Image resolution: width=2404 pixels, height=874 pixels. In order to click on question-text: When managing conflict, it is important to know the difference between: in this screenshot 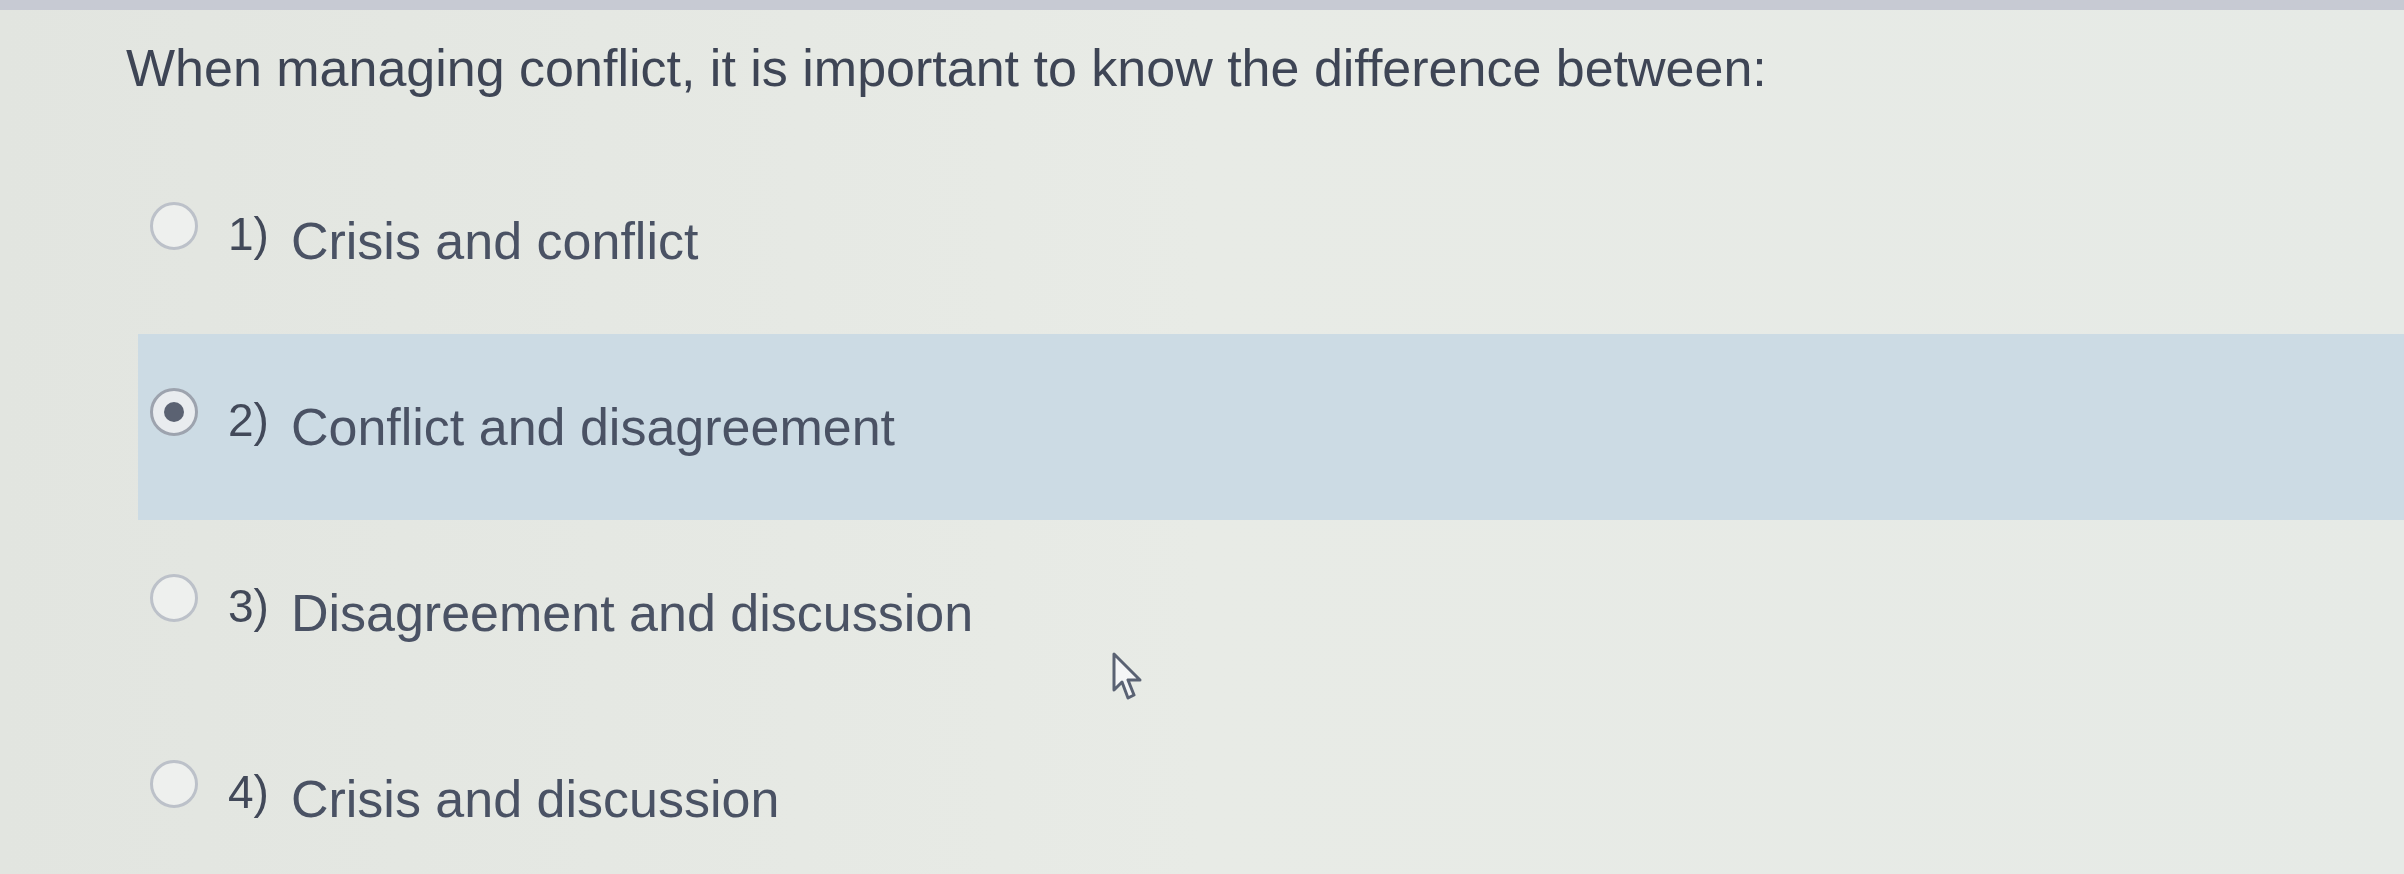, I will do `click(947, 68)`.